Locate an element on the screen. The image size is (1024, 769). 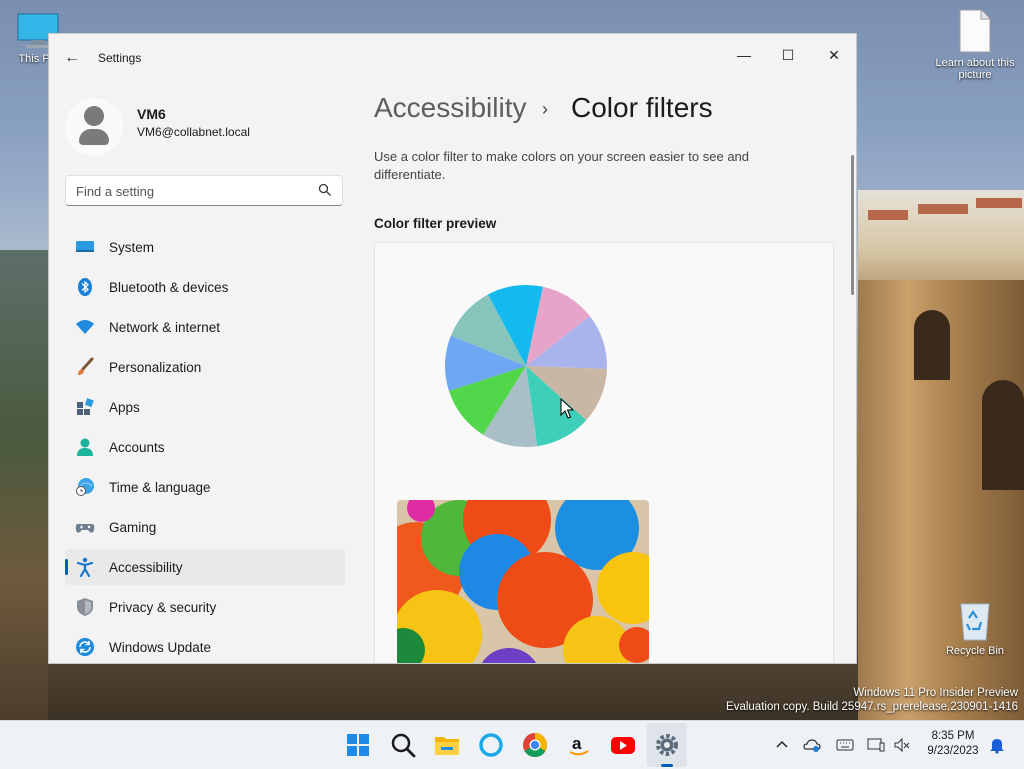
back-button: ← is located at coordinates (72, 58).